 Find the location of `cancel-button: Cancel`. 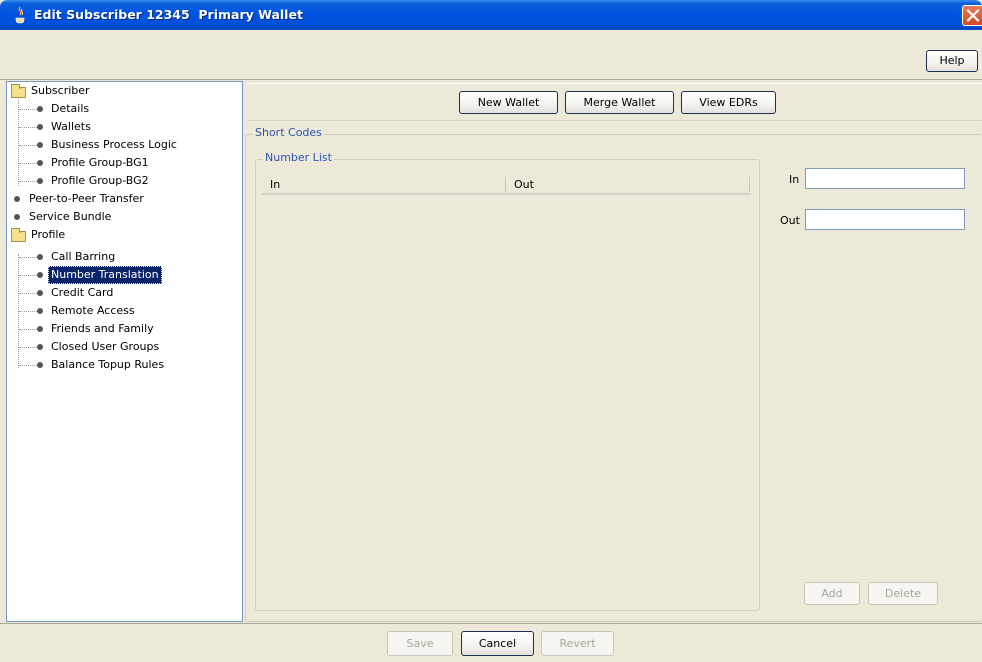

cancel-button: Cancel is located at coordinates (497, 643).